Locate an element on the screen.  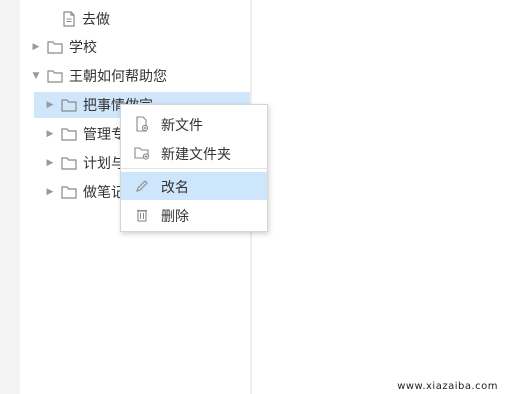
new-file-icon is located at coordinates (142, 124).